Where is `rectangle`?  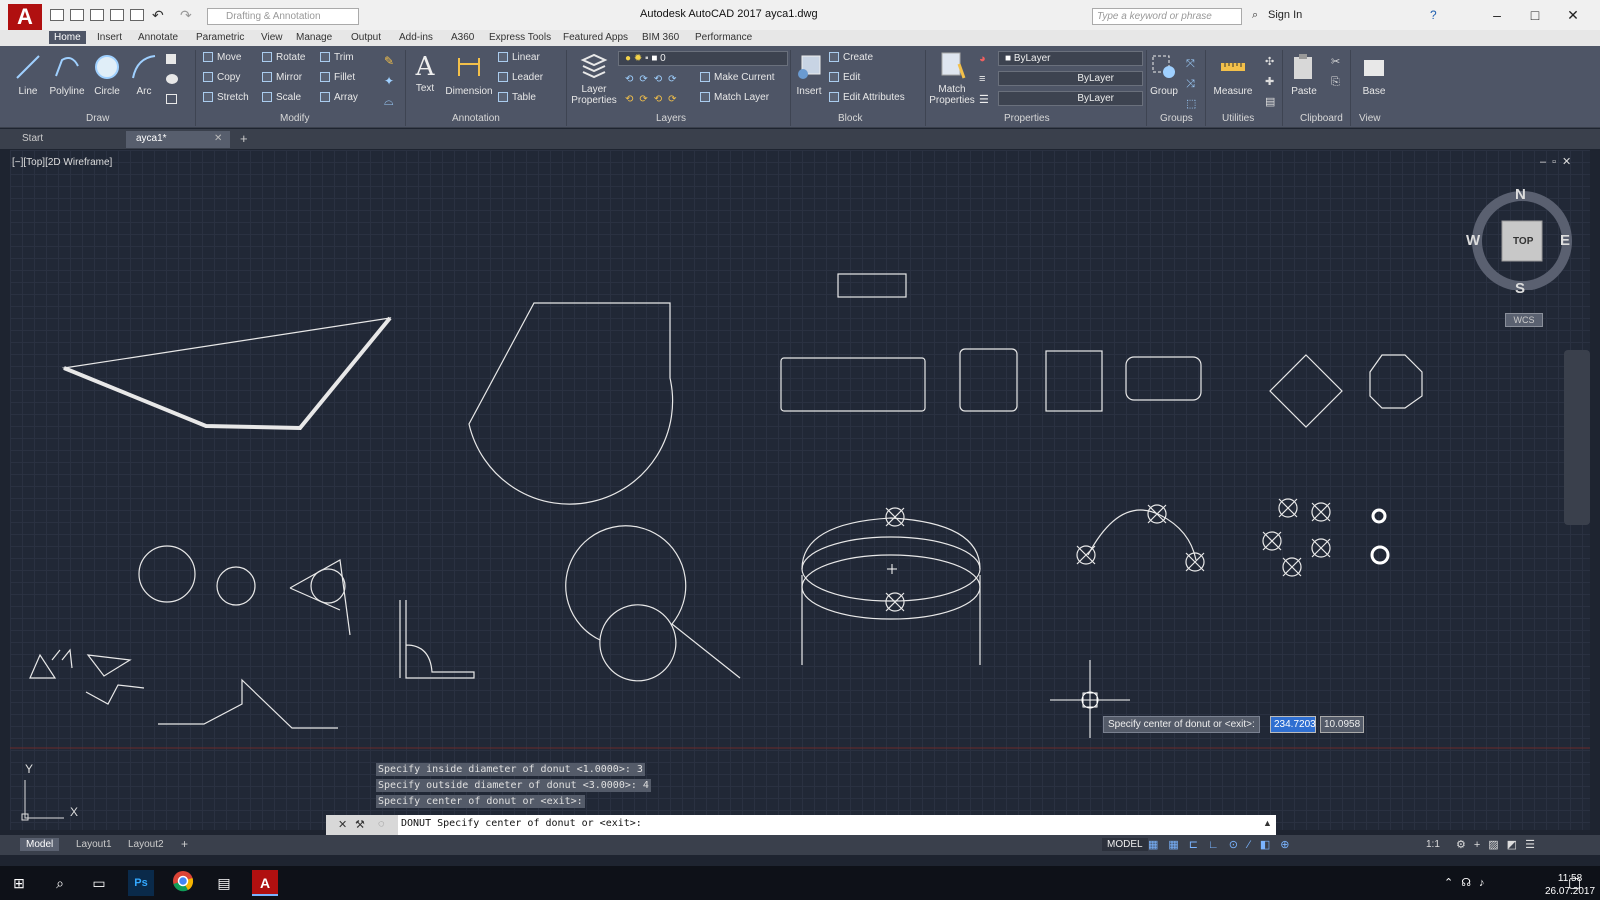
rectangle is located at coordinates (853, 384).